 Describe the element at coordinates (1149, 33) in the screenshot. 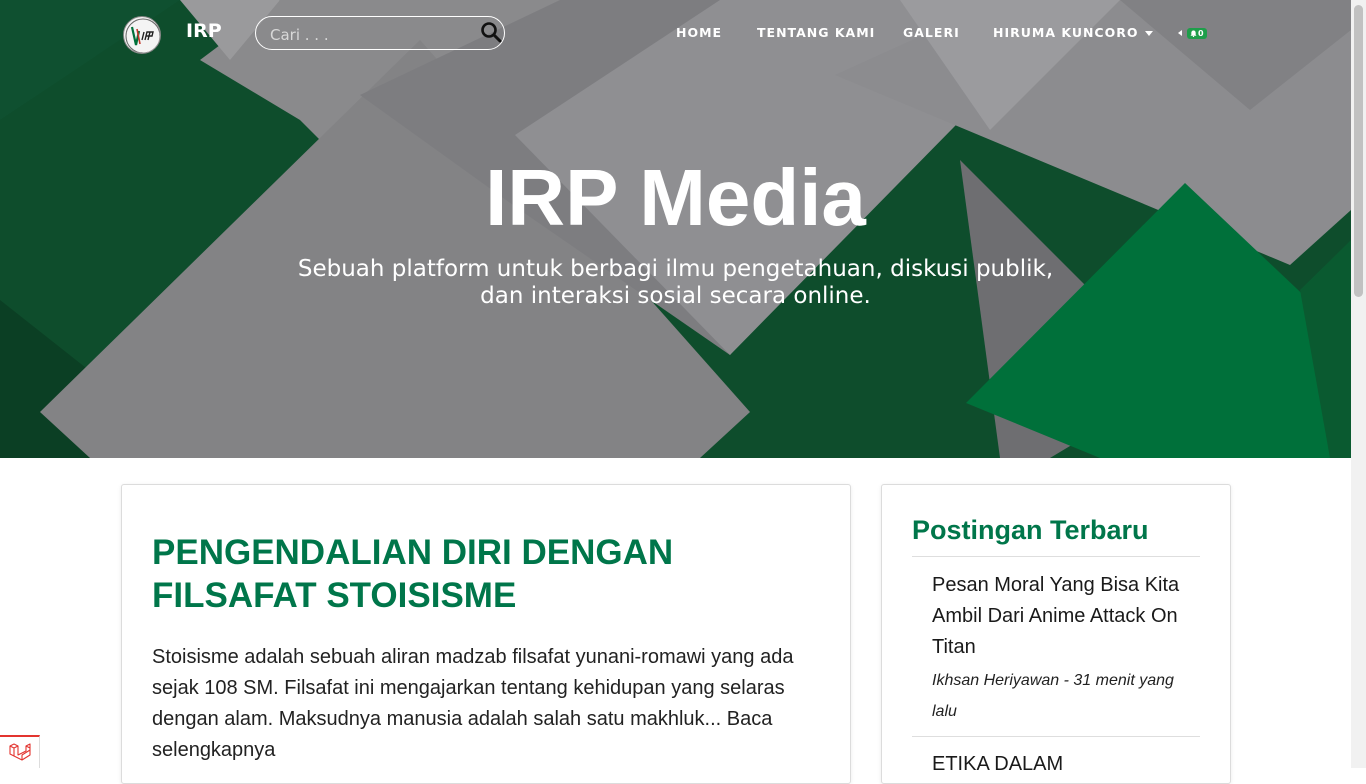

I see `chevron-down-icon` at that location.